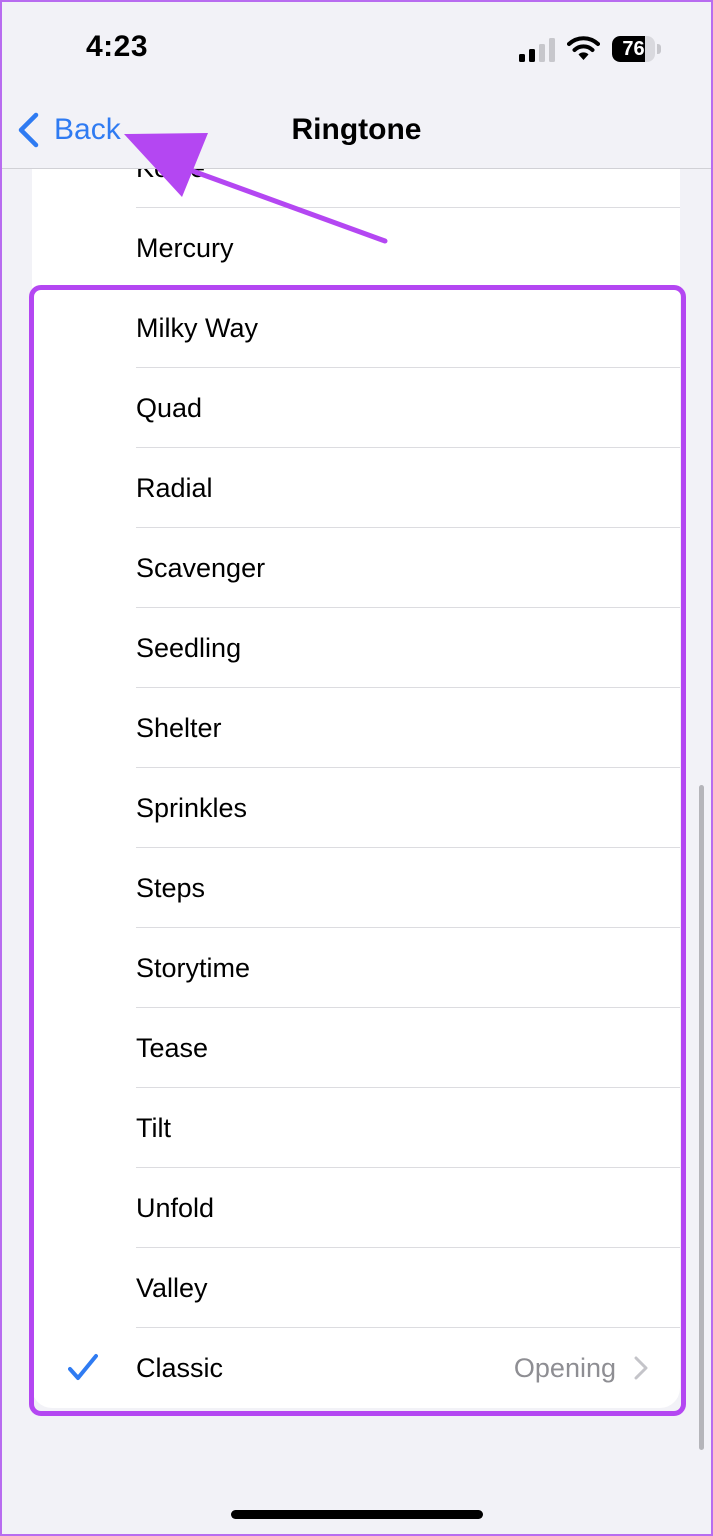  I want to click on ringtone-label: Seedling, so click(189, 648).